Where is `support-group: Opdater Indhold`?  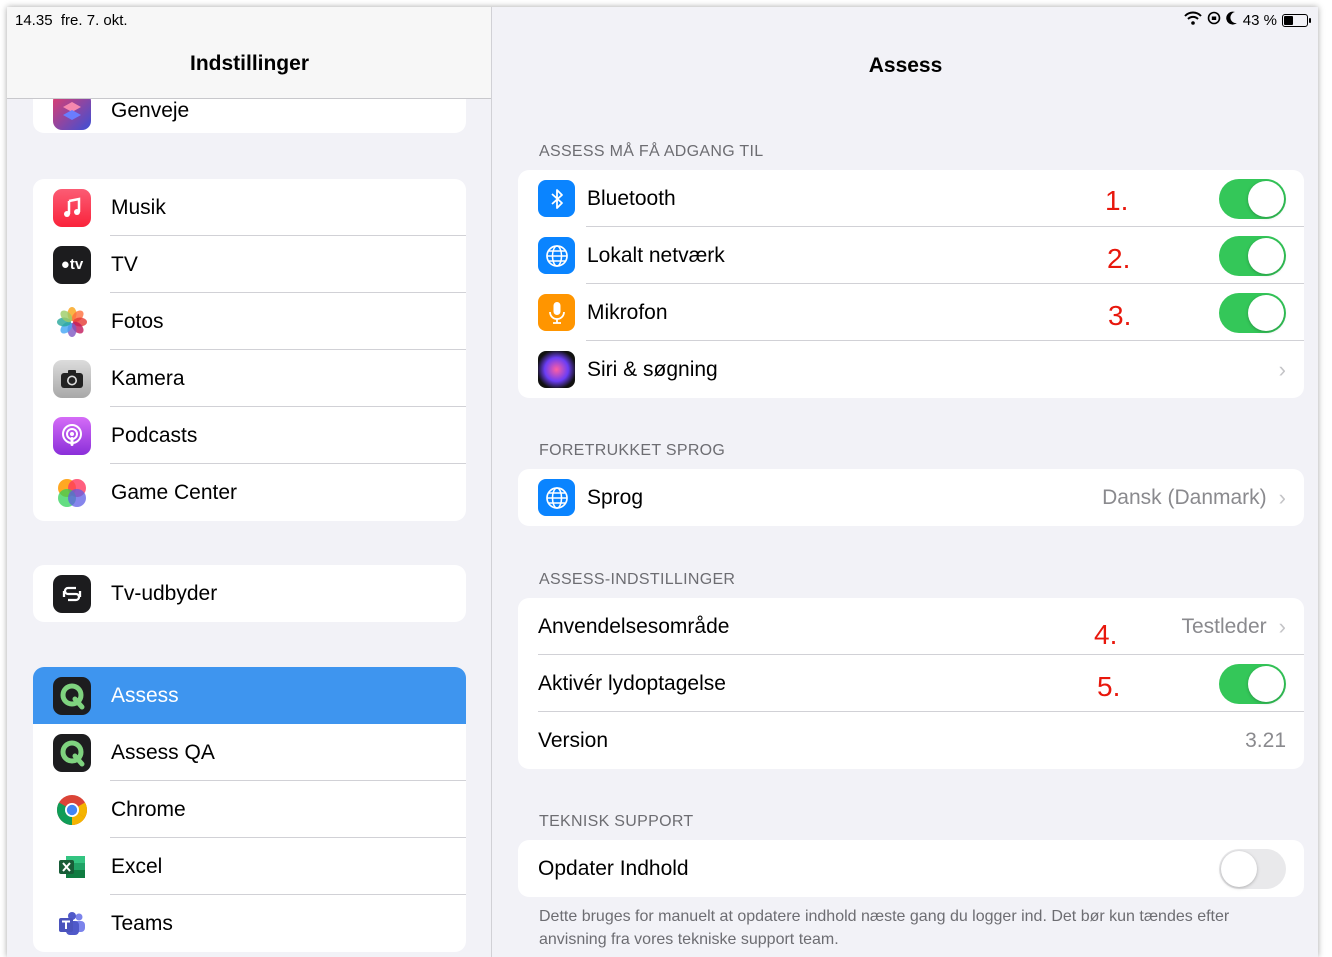 support-group: Opdater Indhold is located at coordinates (911, 868).